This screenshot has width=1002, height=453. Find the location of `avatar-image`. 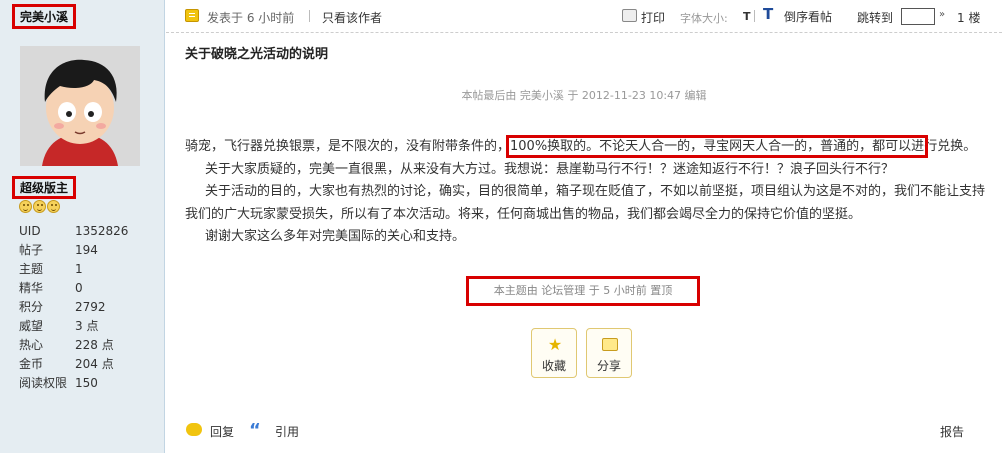

avatar-image is located at coordinates (80, 106).